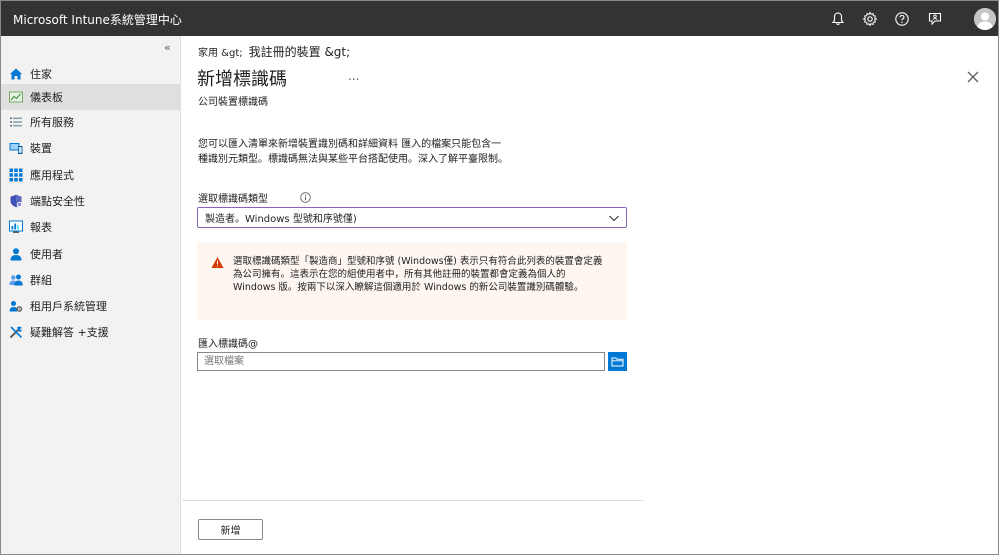  Describe the element at coordinates (16, 175) in the screenshot. I see `apps-icon` at that location.